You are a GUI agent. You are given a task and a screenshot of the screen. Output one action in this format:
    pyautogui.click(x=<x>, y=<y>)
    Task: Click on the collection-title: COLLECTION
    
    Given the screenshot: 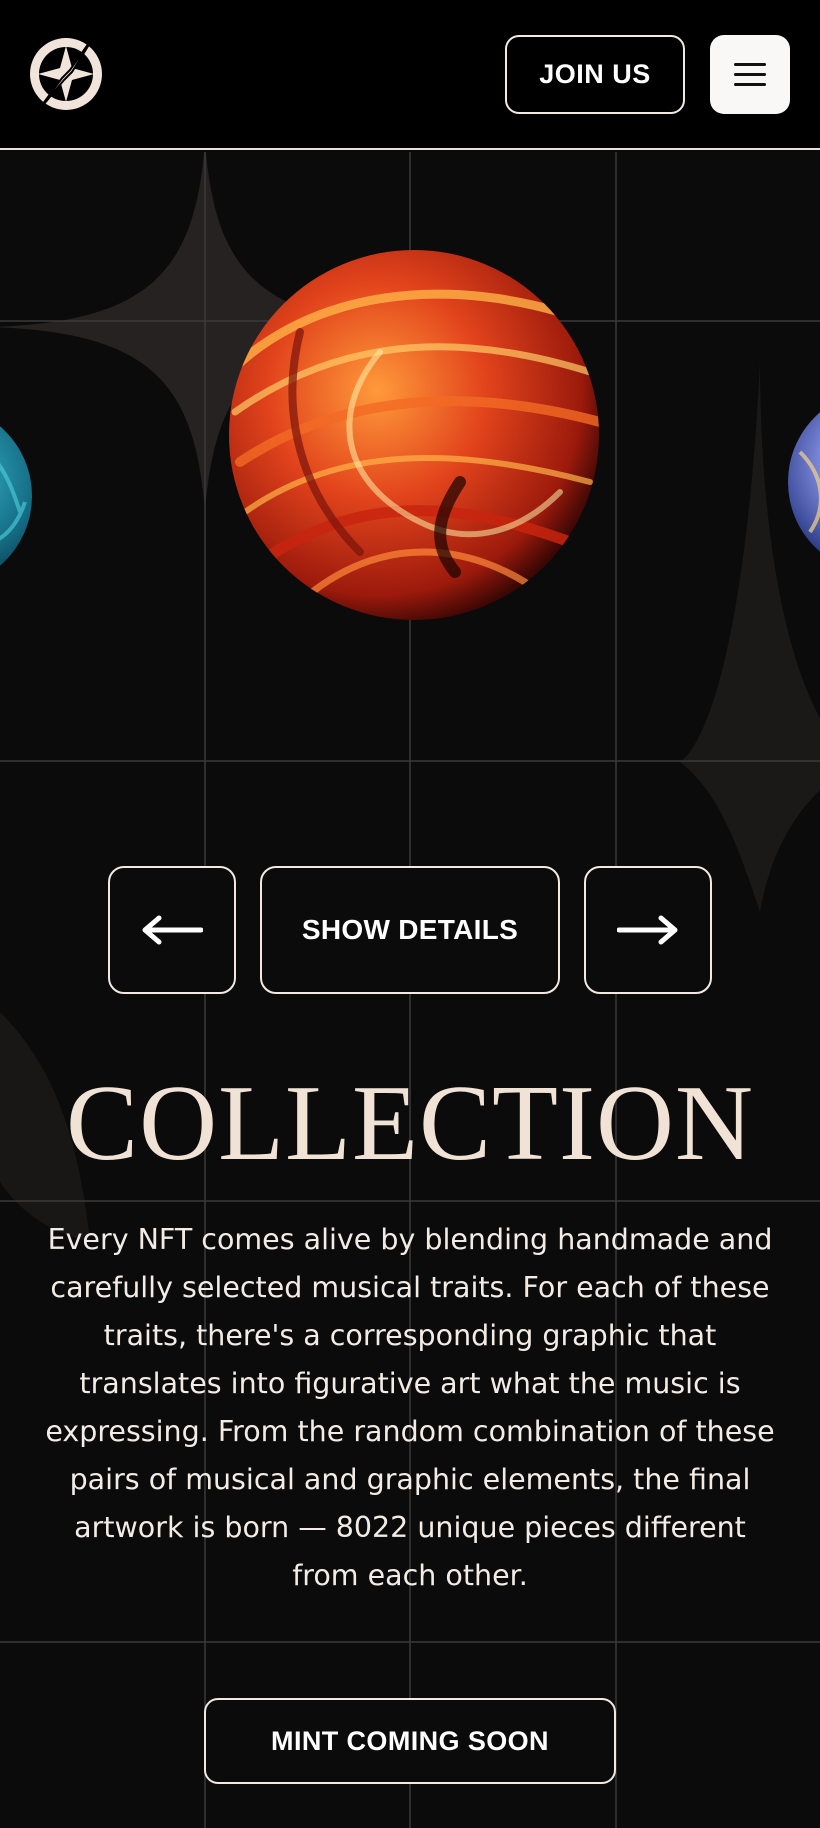 What is the action you would take?
    pyautogui.click(x=410, y=1123)
    